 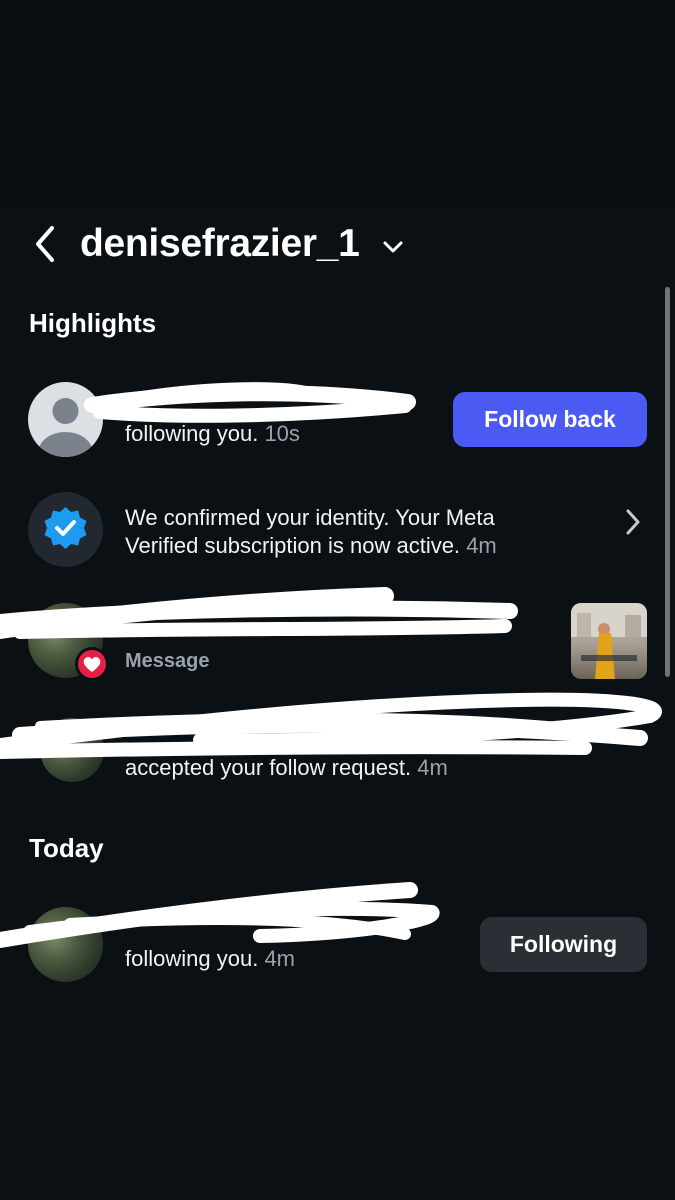 What do you see at coordinates (667, 482) in the screenshot?
I see `scrollbar` at bounding box center [667, 482].